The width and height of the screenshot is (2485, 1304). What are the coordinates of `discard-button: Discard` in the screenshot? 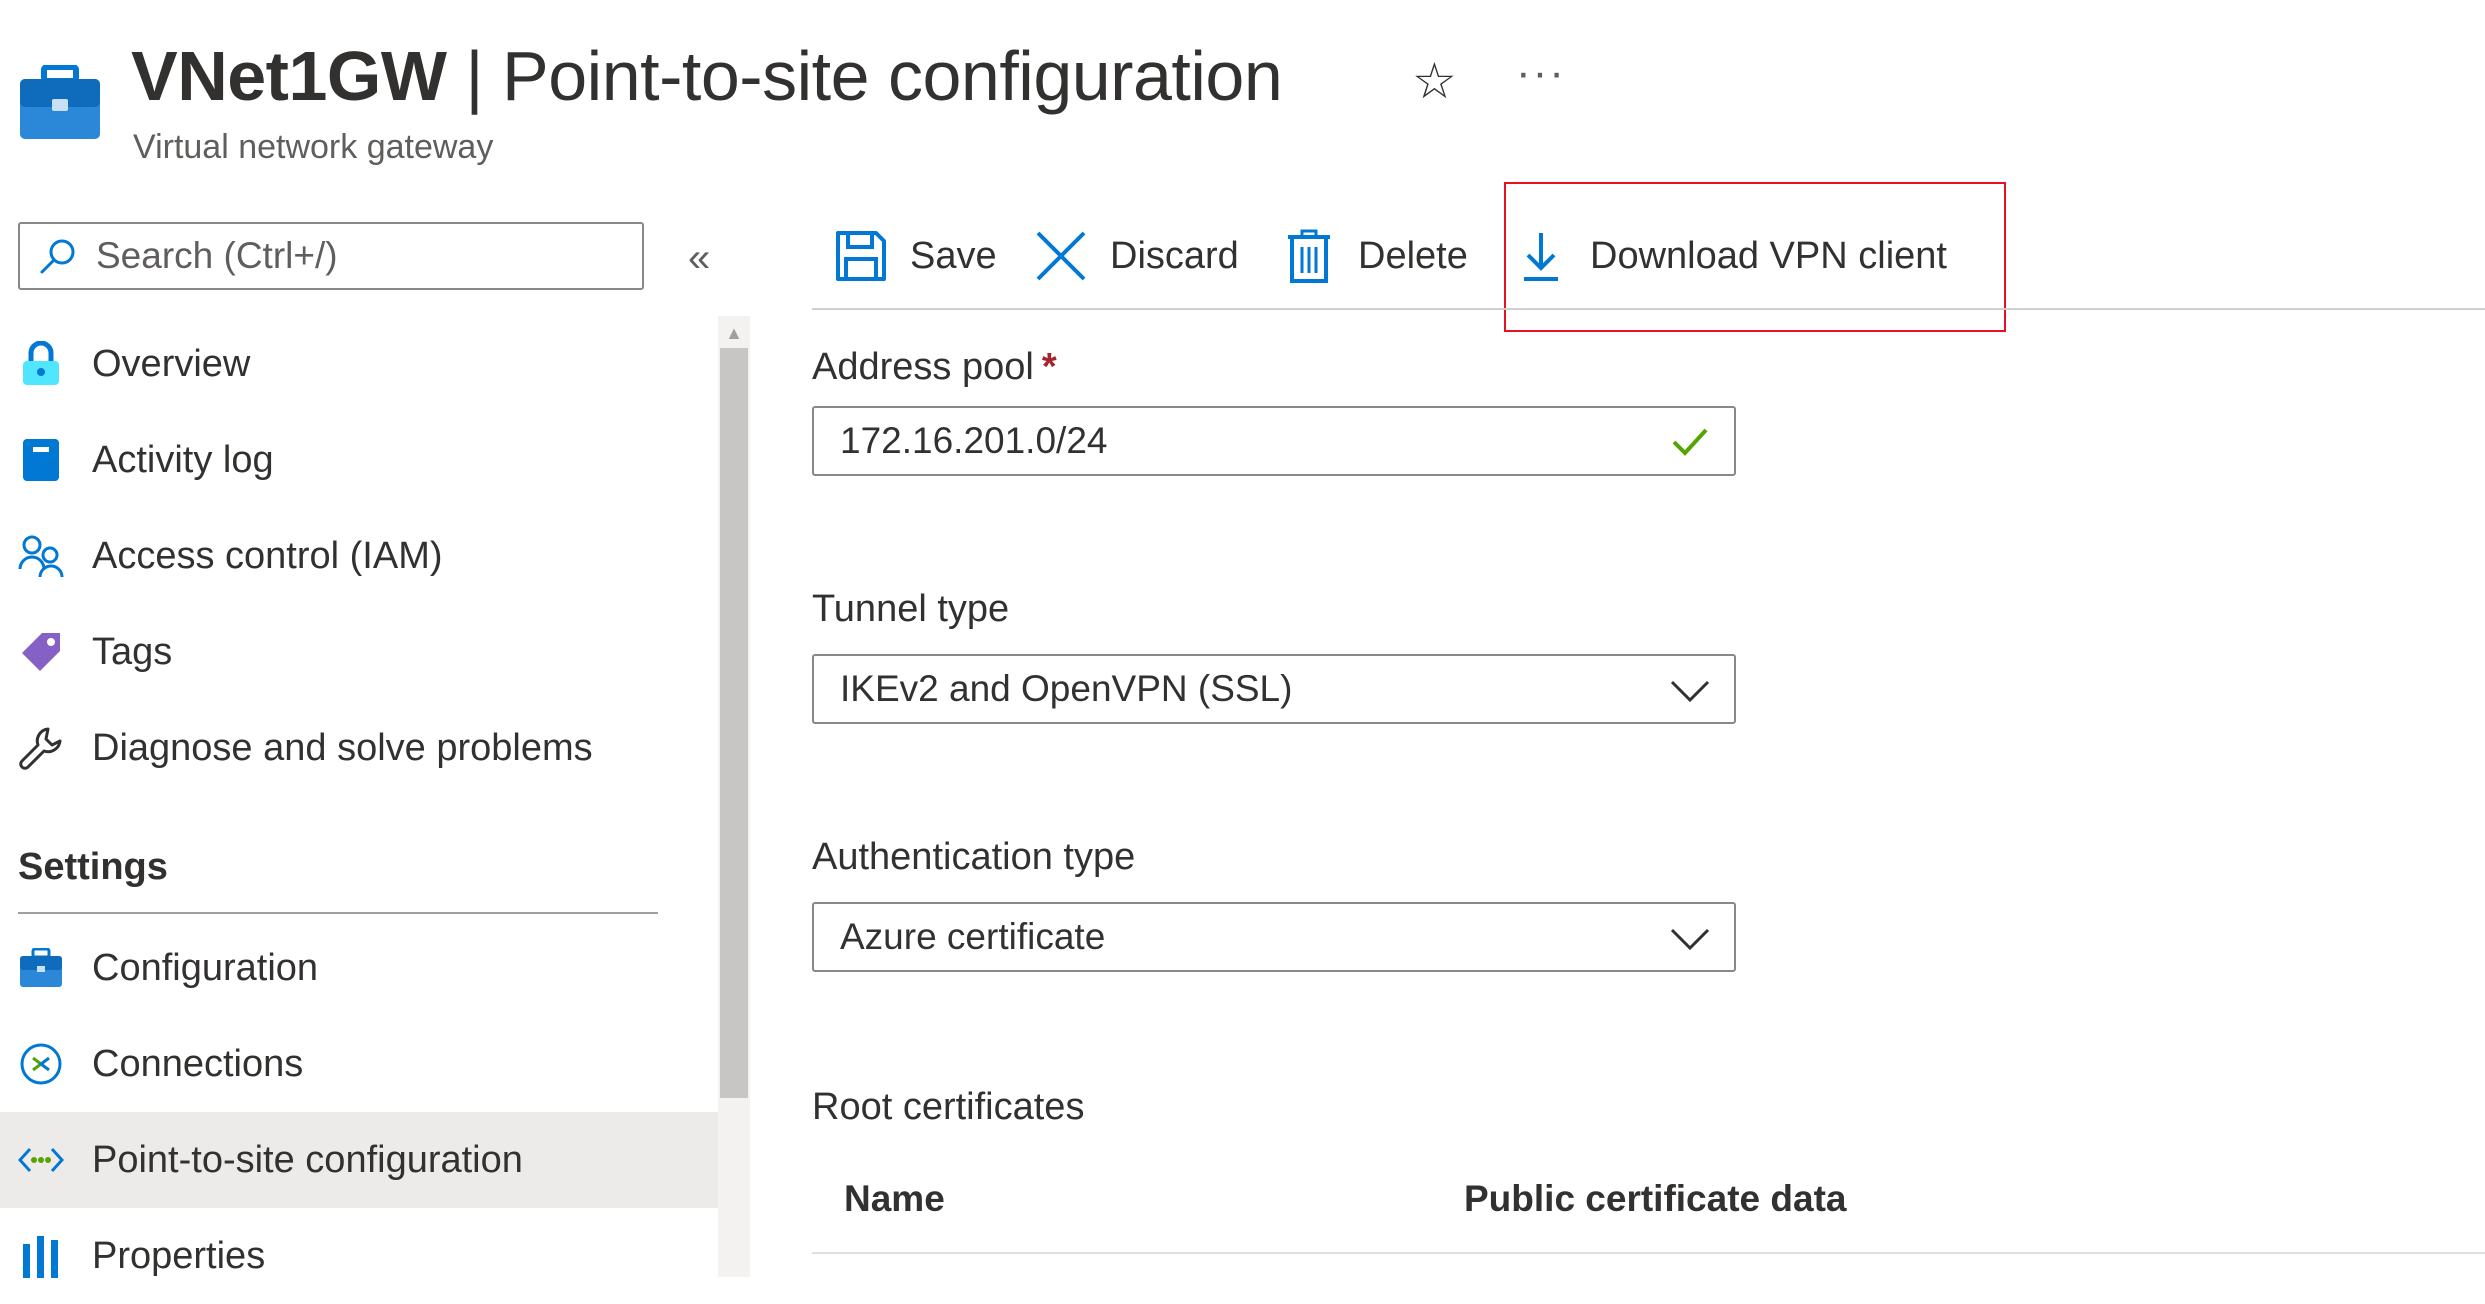 It's located at (1136, 256).